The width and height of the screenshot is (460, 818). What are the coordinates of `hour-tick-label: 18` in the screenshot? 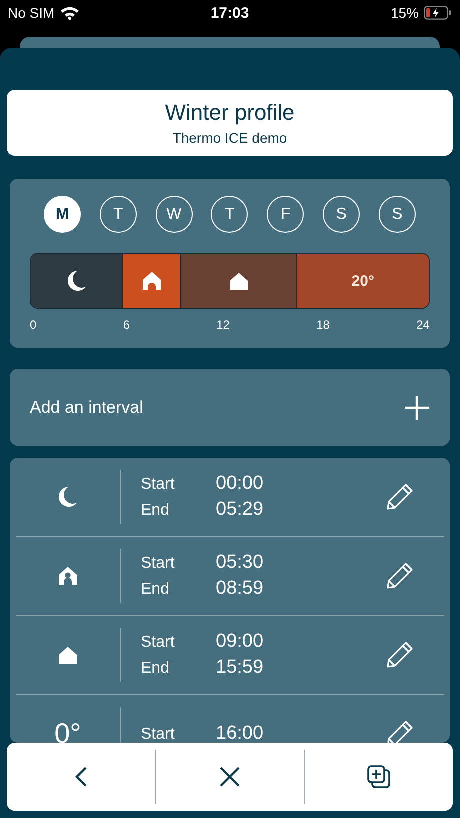 It's located at (323, 325).